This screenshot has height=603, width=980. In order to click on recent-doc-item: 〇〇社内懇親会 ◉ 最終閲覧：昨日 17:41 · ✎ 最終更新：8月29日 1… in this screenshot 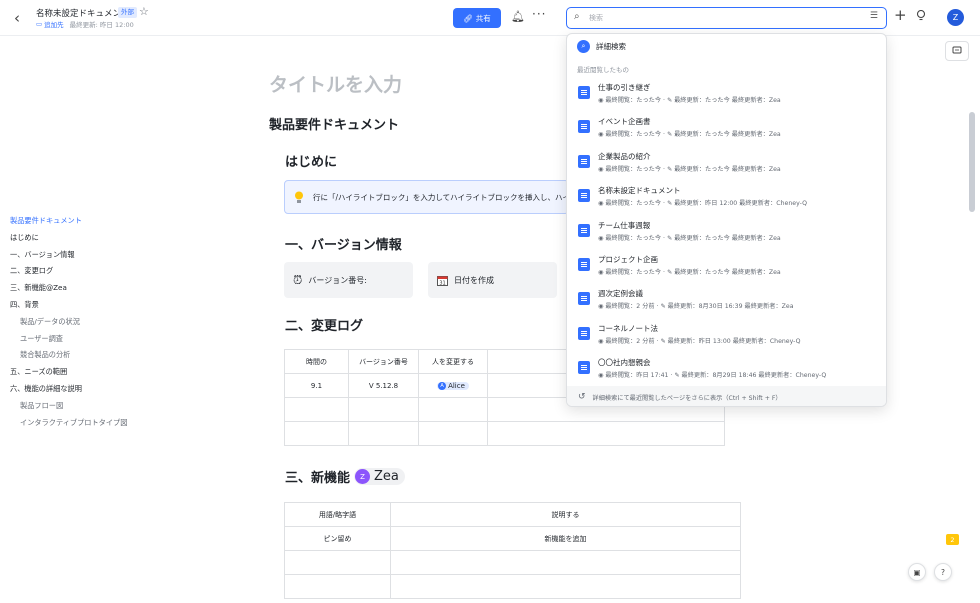, I will do `click(726, 370)`.